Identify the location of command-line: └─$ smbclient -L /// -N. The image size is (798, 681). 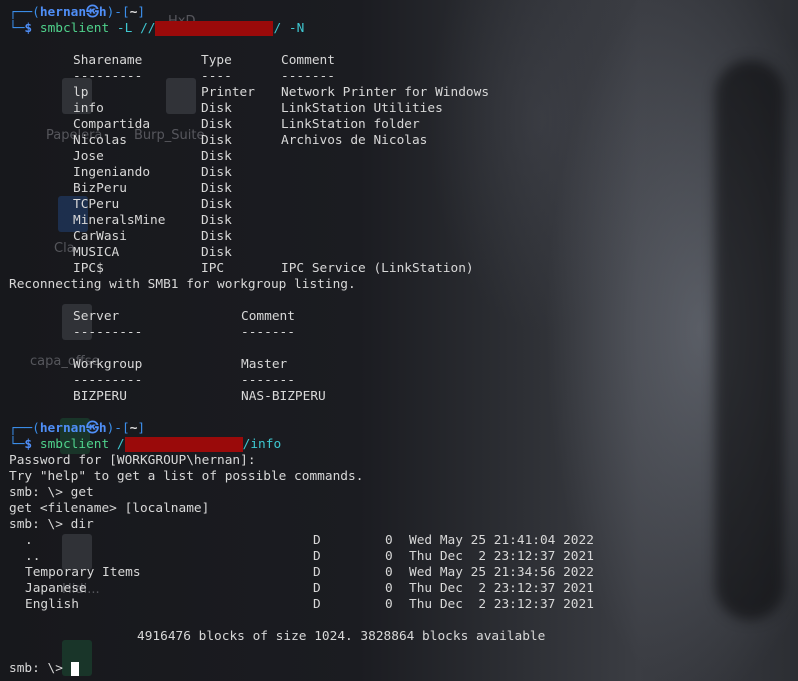
(157, 28).